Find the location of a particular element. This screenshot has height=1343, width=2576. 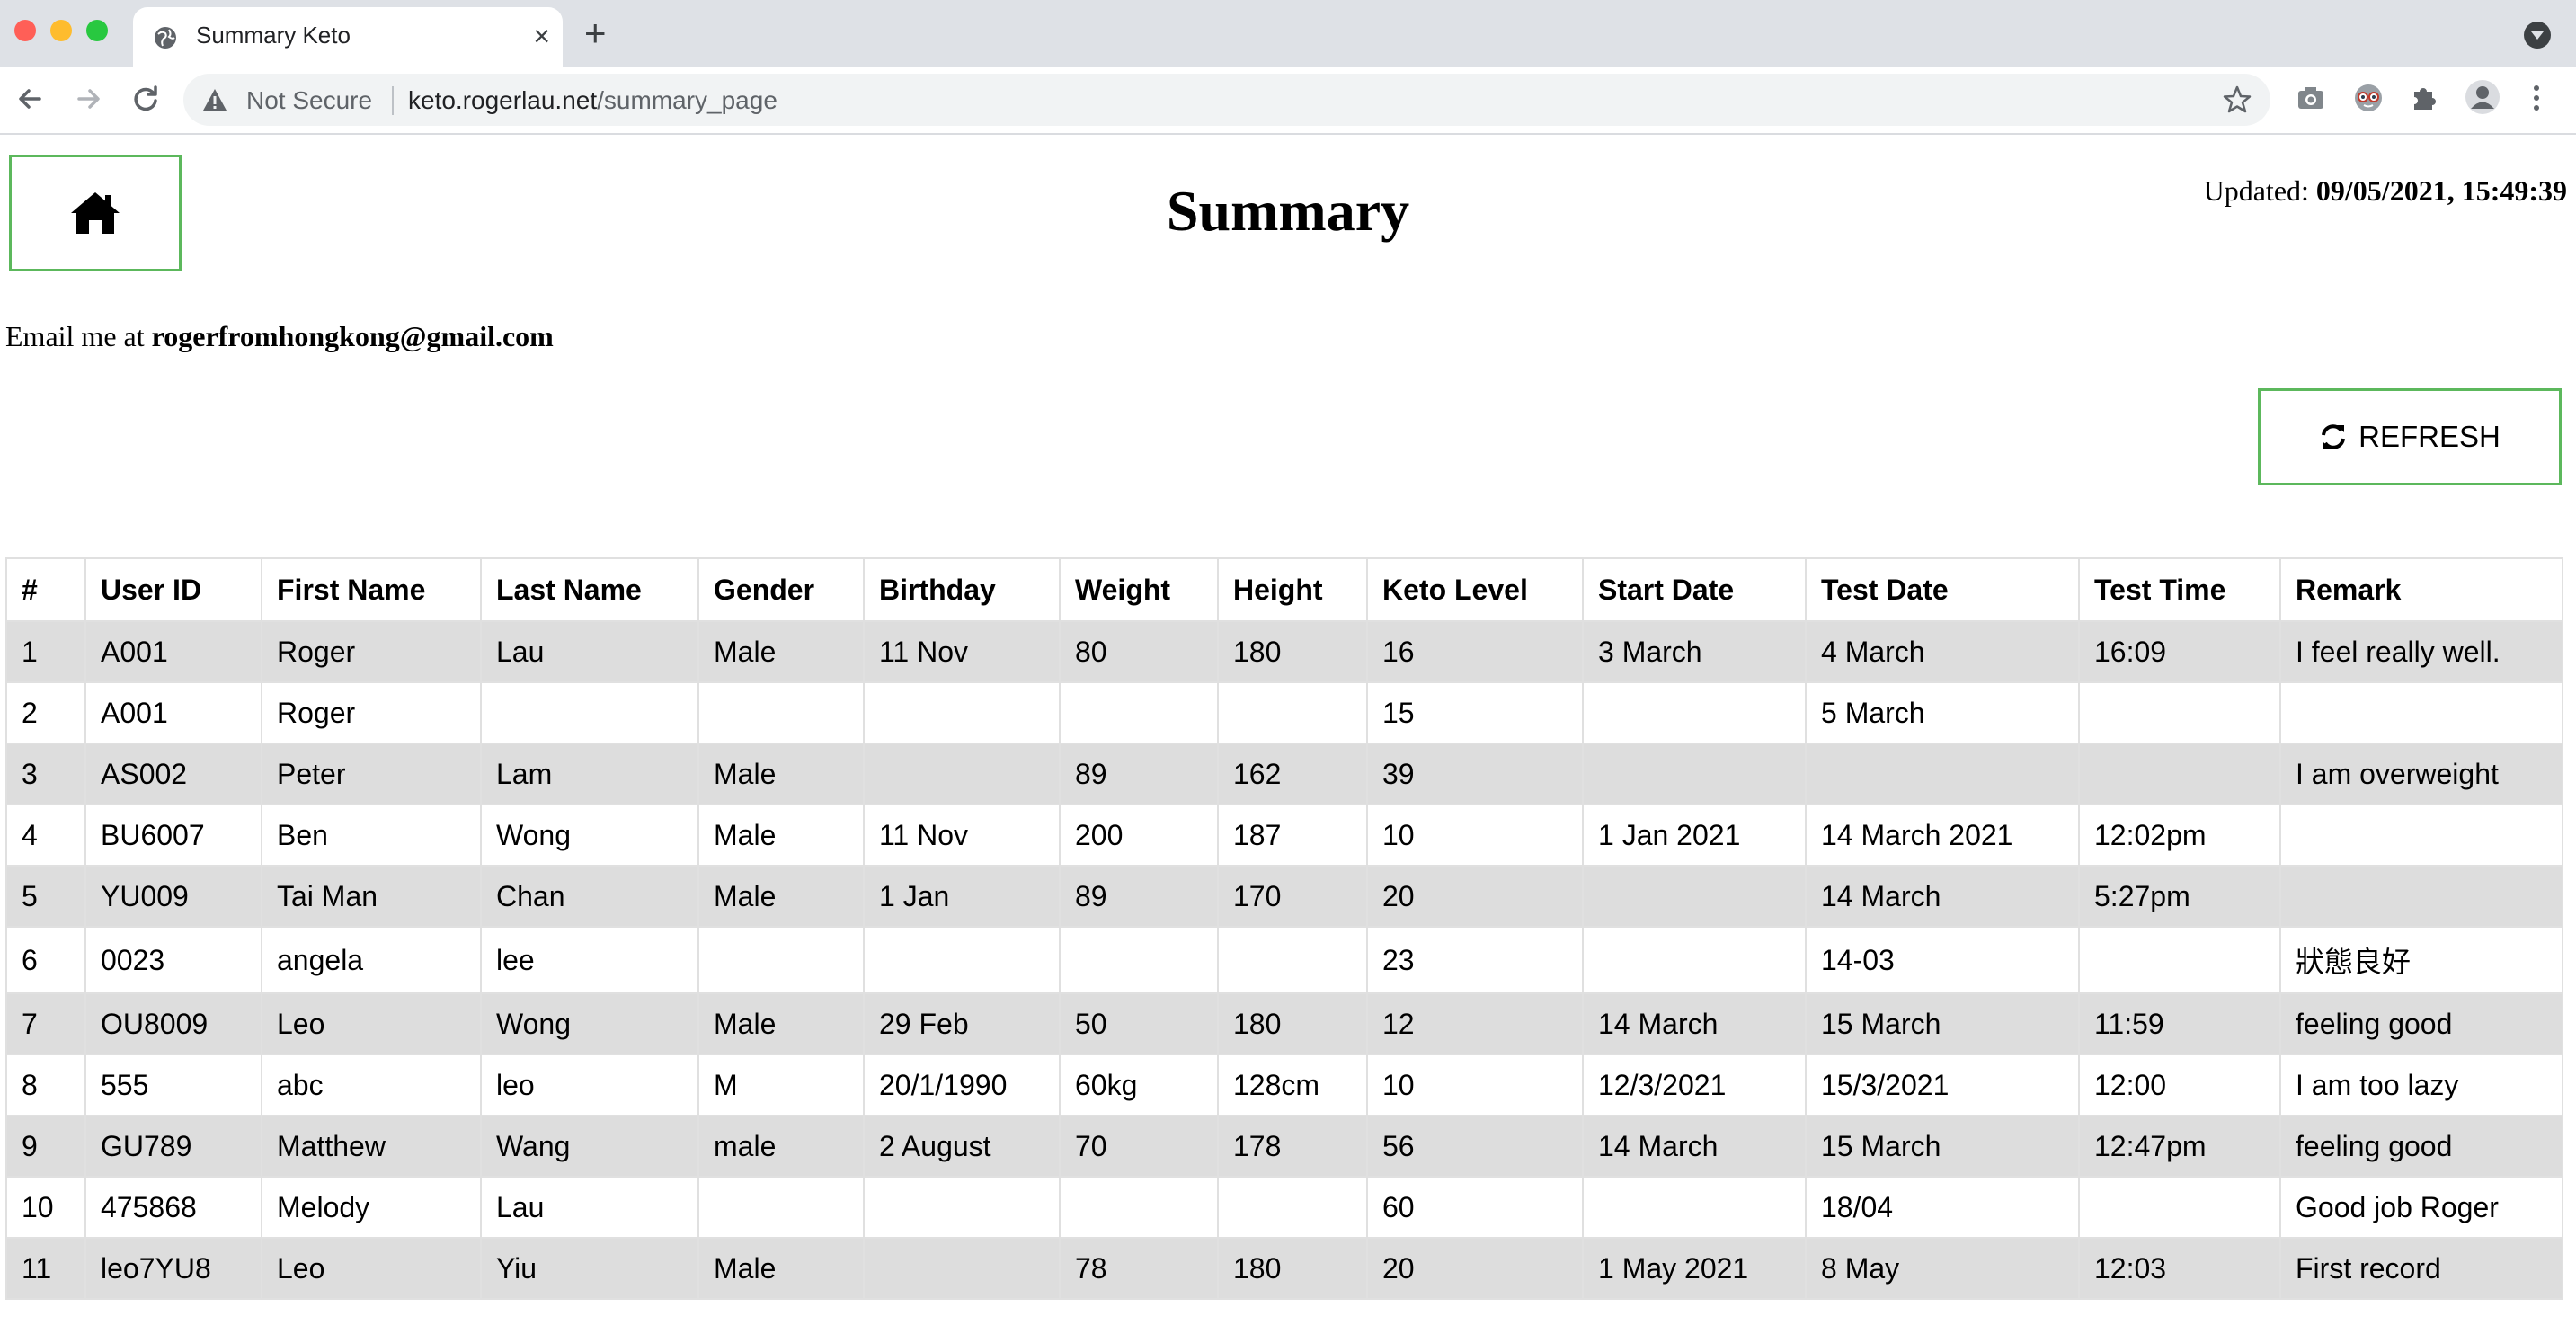

table-cell: Chan is located at coordinates (589, 896).